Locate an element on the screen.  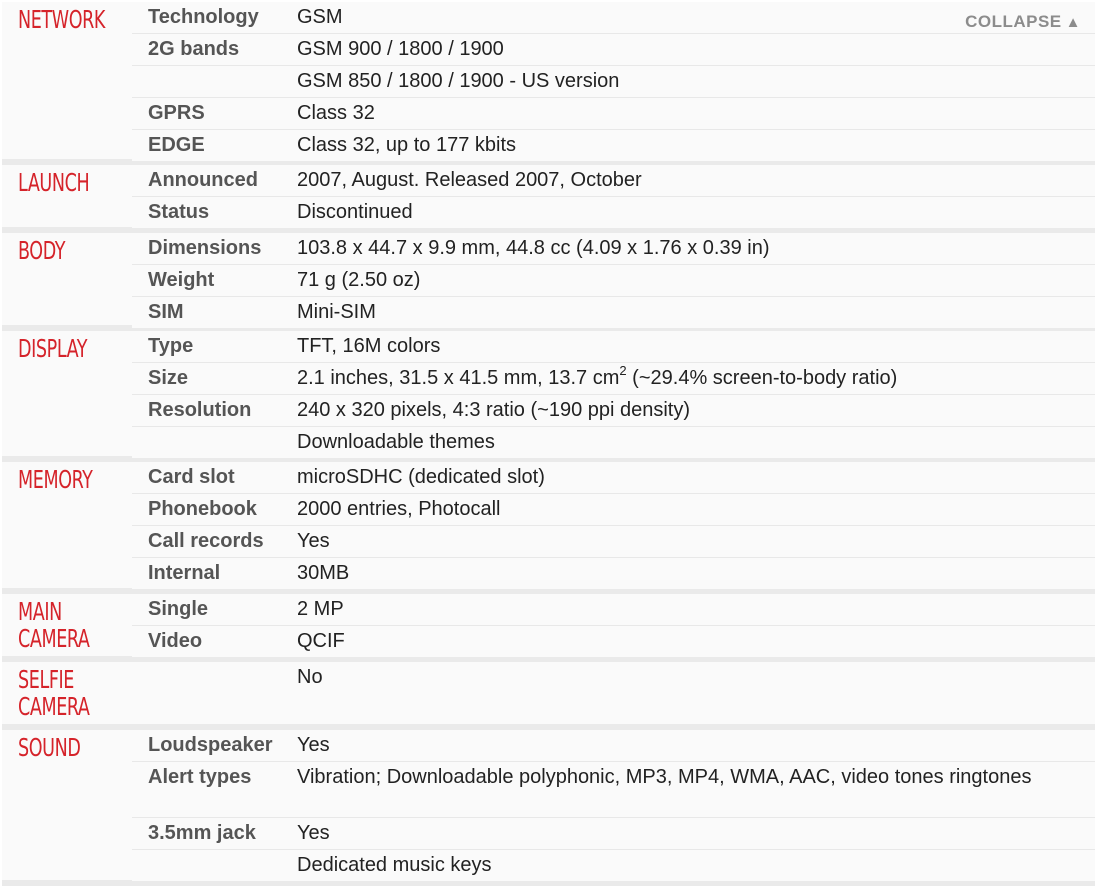
spec-row: GSM 850 / 1800 / 1900 - US version is located at coordinates (613, 82).